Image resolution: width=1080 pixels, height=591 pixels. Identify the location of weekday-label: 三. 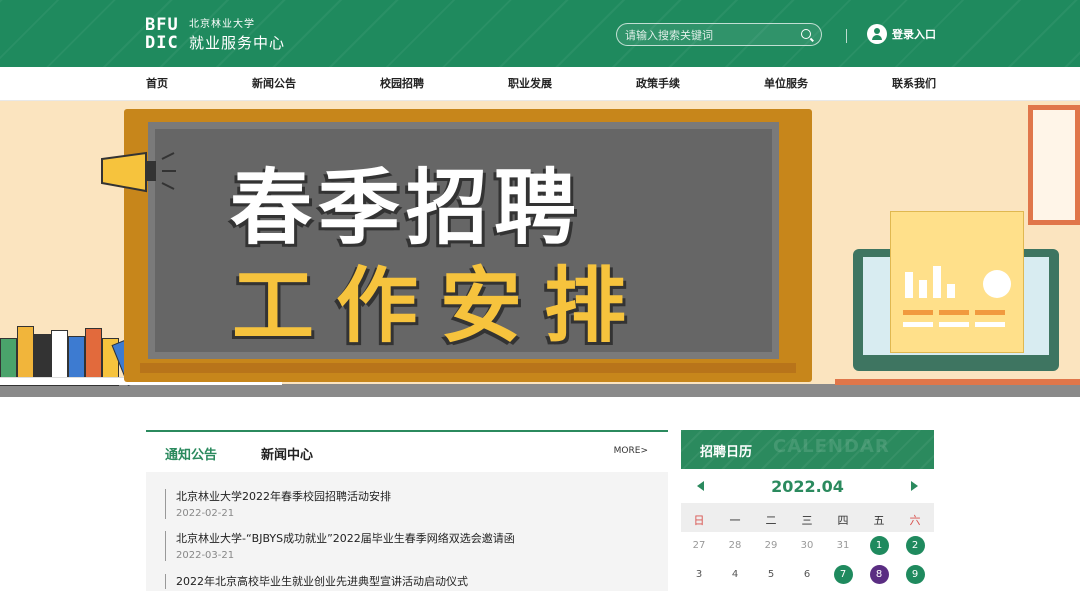
(807, 520).